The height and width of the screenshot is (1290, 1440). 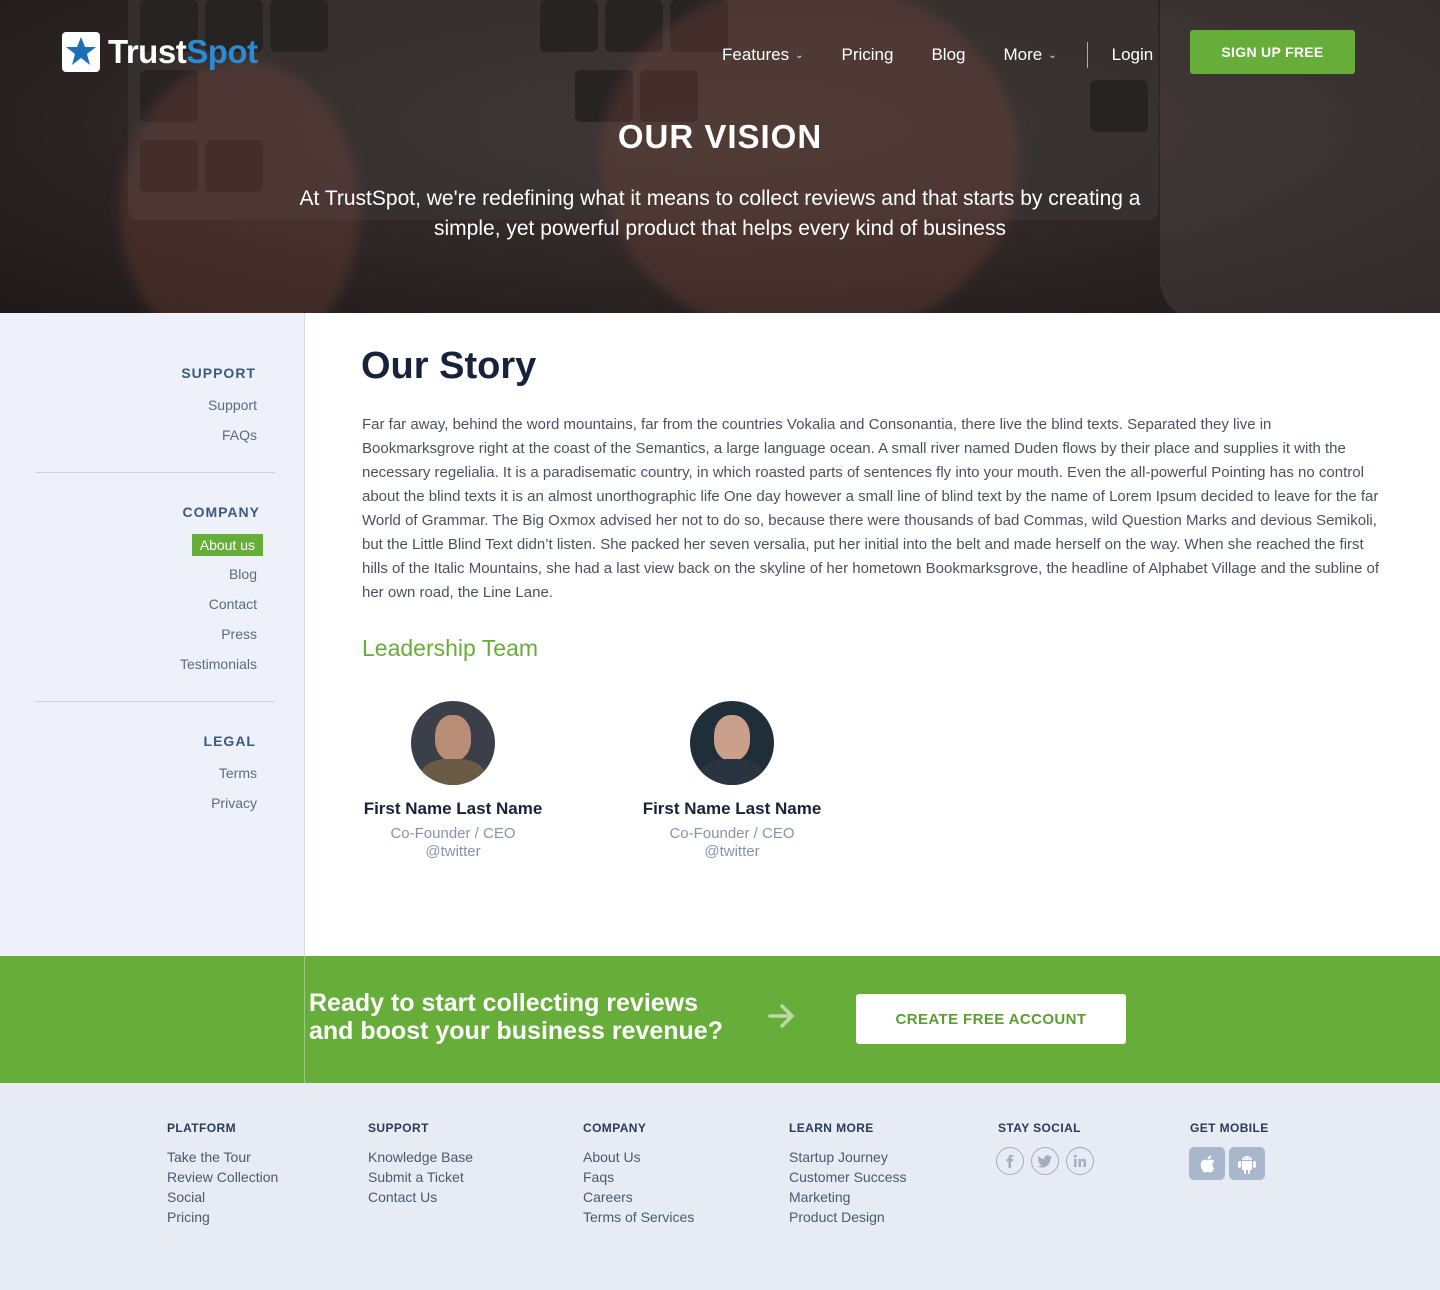 What do you see at coordinates (218, 639) in the screenshot?
I see `sidebar-item-press: Press` at bounding box center [218, 639].